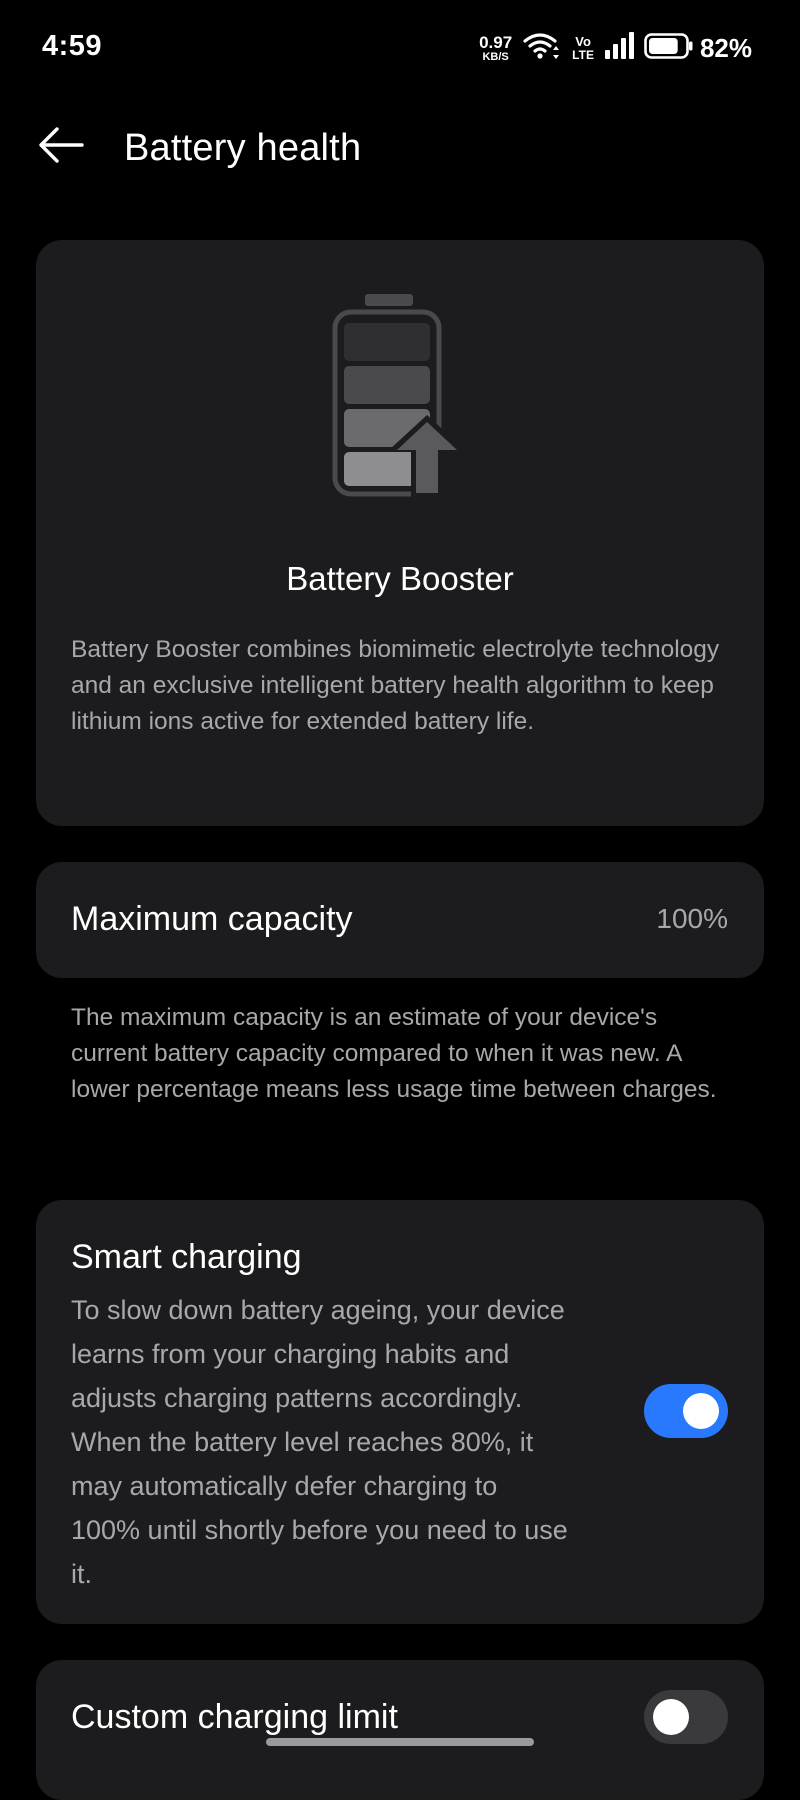 The image size is (800, 1800). Describe the element at coordinates (243, 148) in the screenshot. I see `page-title: Battery health` at that location.